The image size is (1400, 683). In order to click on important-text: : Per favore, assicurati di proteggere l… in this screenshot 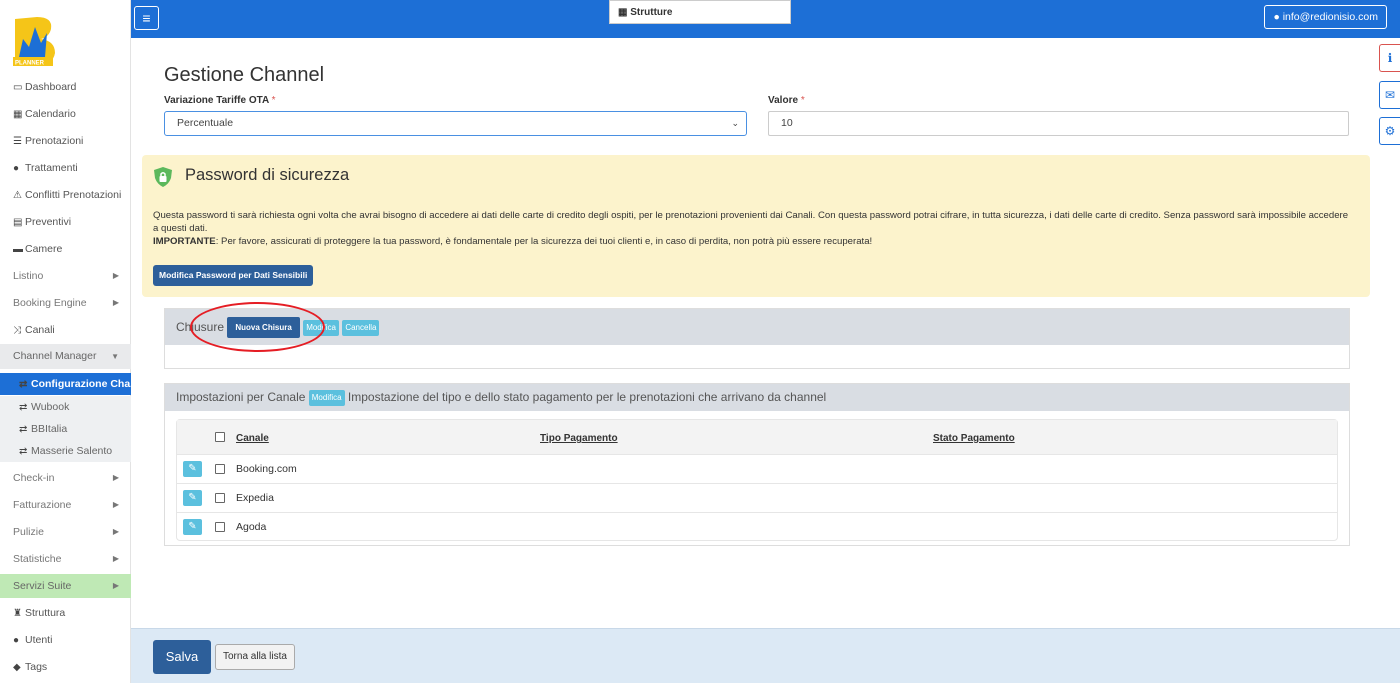, I will do `click(544, 241)`.